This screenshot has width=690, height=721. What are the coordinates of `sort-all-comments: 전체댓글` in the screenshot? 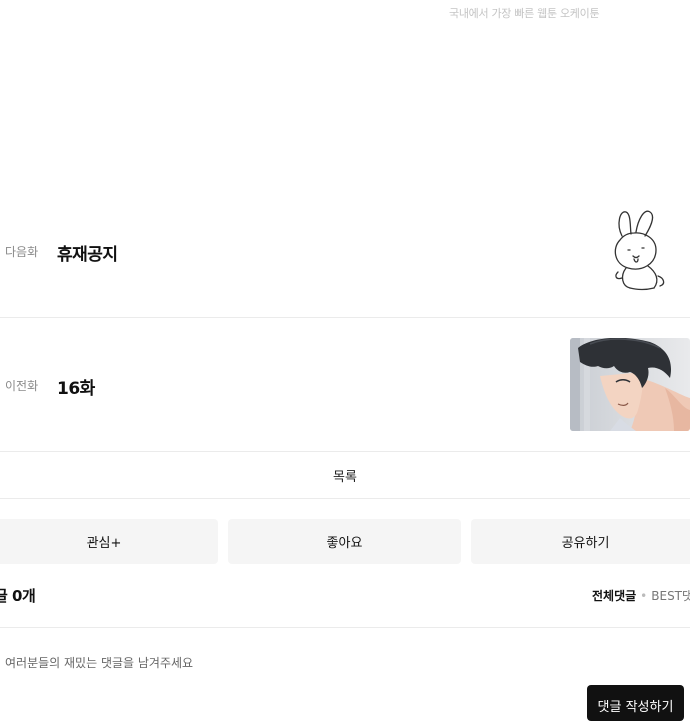 It's located at (614, 596).